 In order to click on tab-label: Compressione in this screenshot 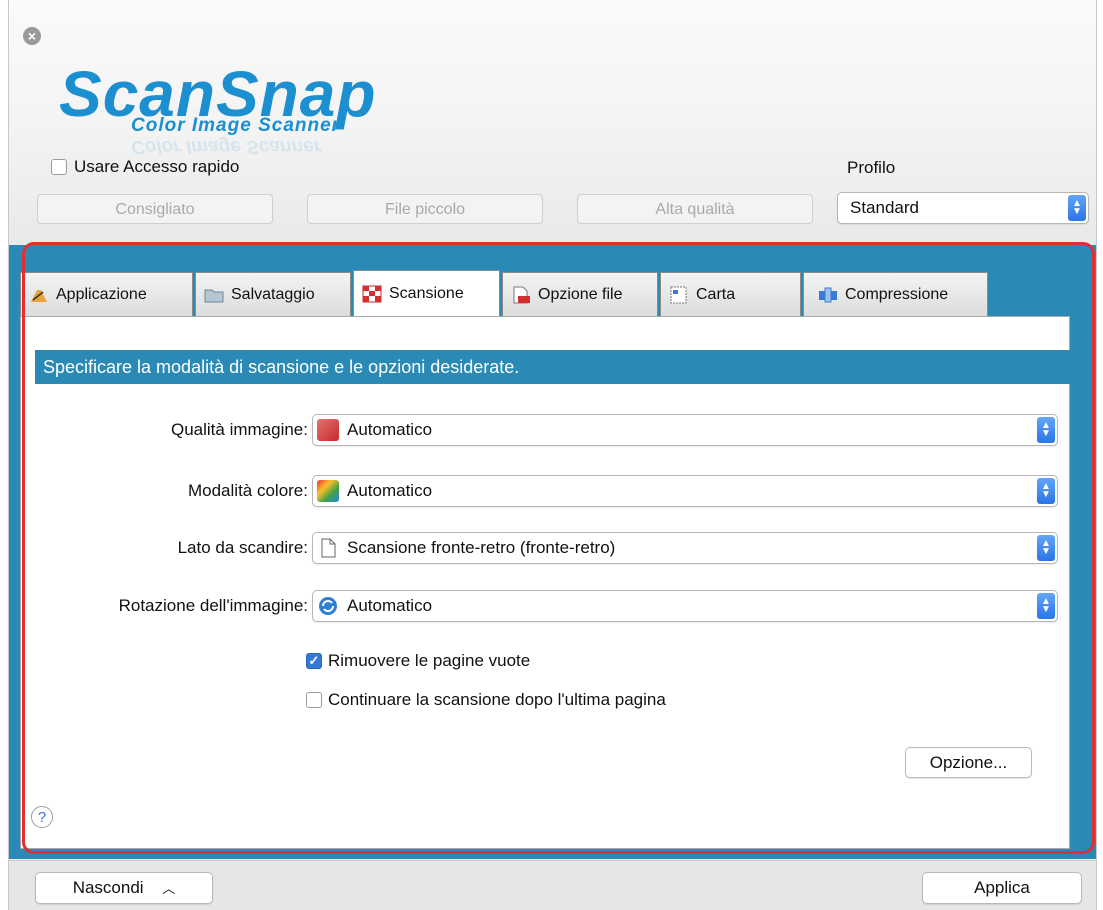, I will do `click(897, 294)`.